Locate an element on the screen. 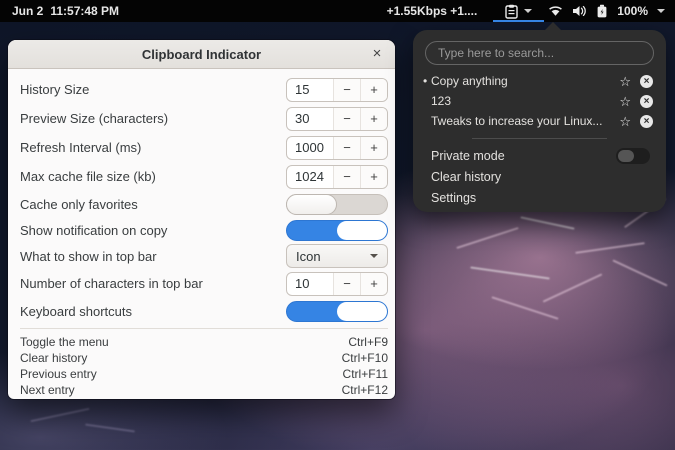 The width and height of the screenshot is (675, 450). spinbutton: 30 − + is located at coordinates (337, 118).